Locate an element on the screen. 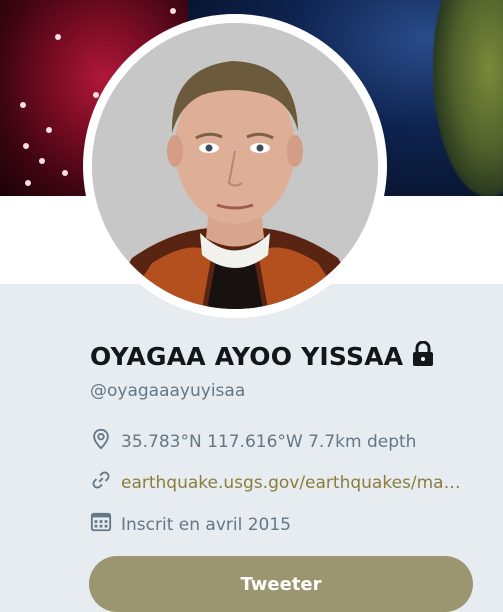 This screenshot has width=503, height=612. link-icon is located at coordinates (101, 482).